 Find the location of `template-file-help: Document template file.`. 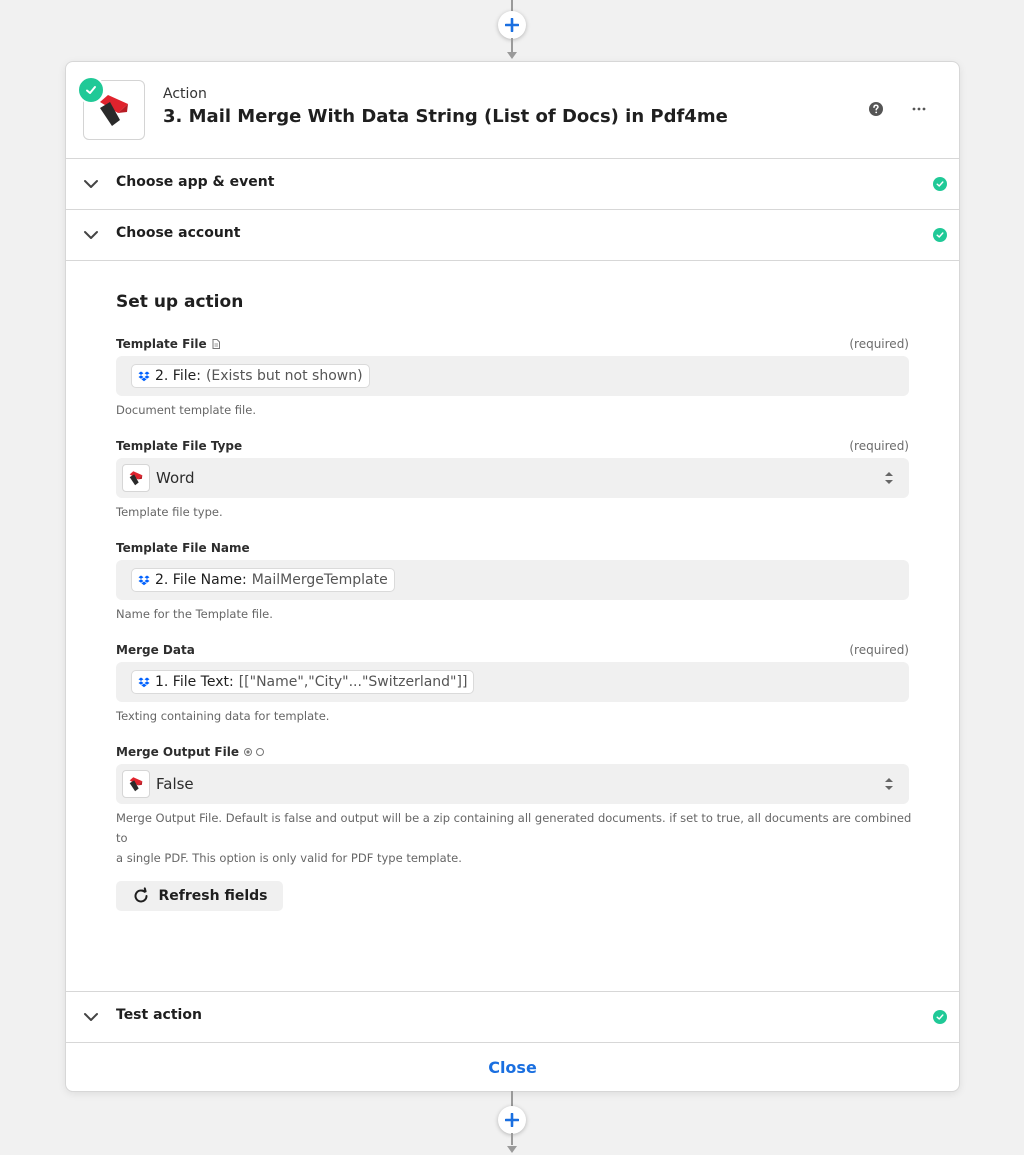

template-file-help: Document template file. is located at coordinates (186, 410).